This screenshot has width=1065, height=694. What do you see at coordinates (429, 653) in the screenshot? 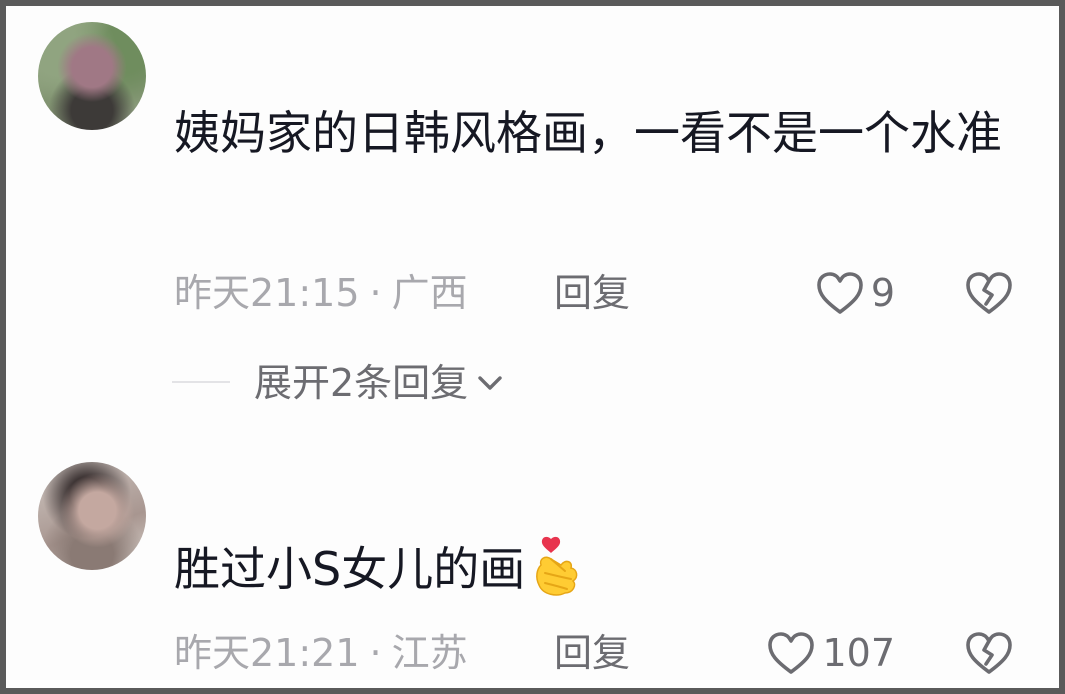
I see `comment-location: 江苏` at bounding box center [429, 653].